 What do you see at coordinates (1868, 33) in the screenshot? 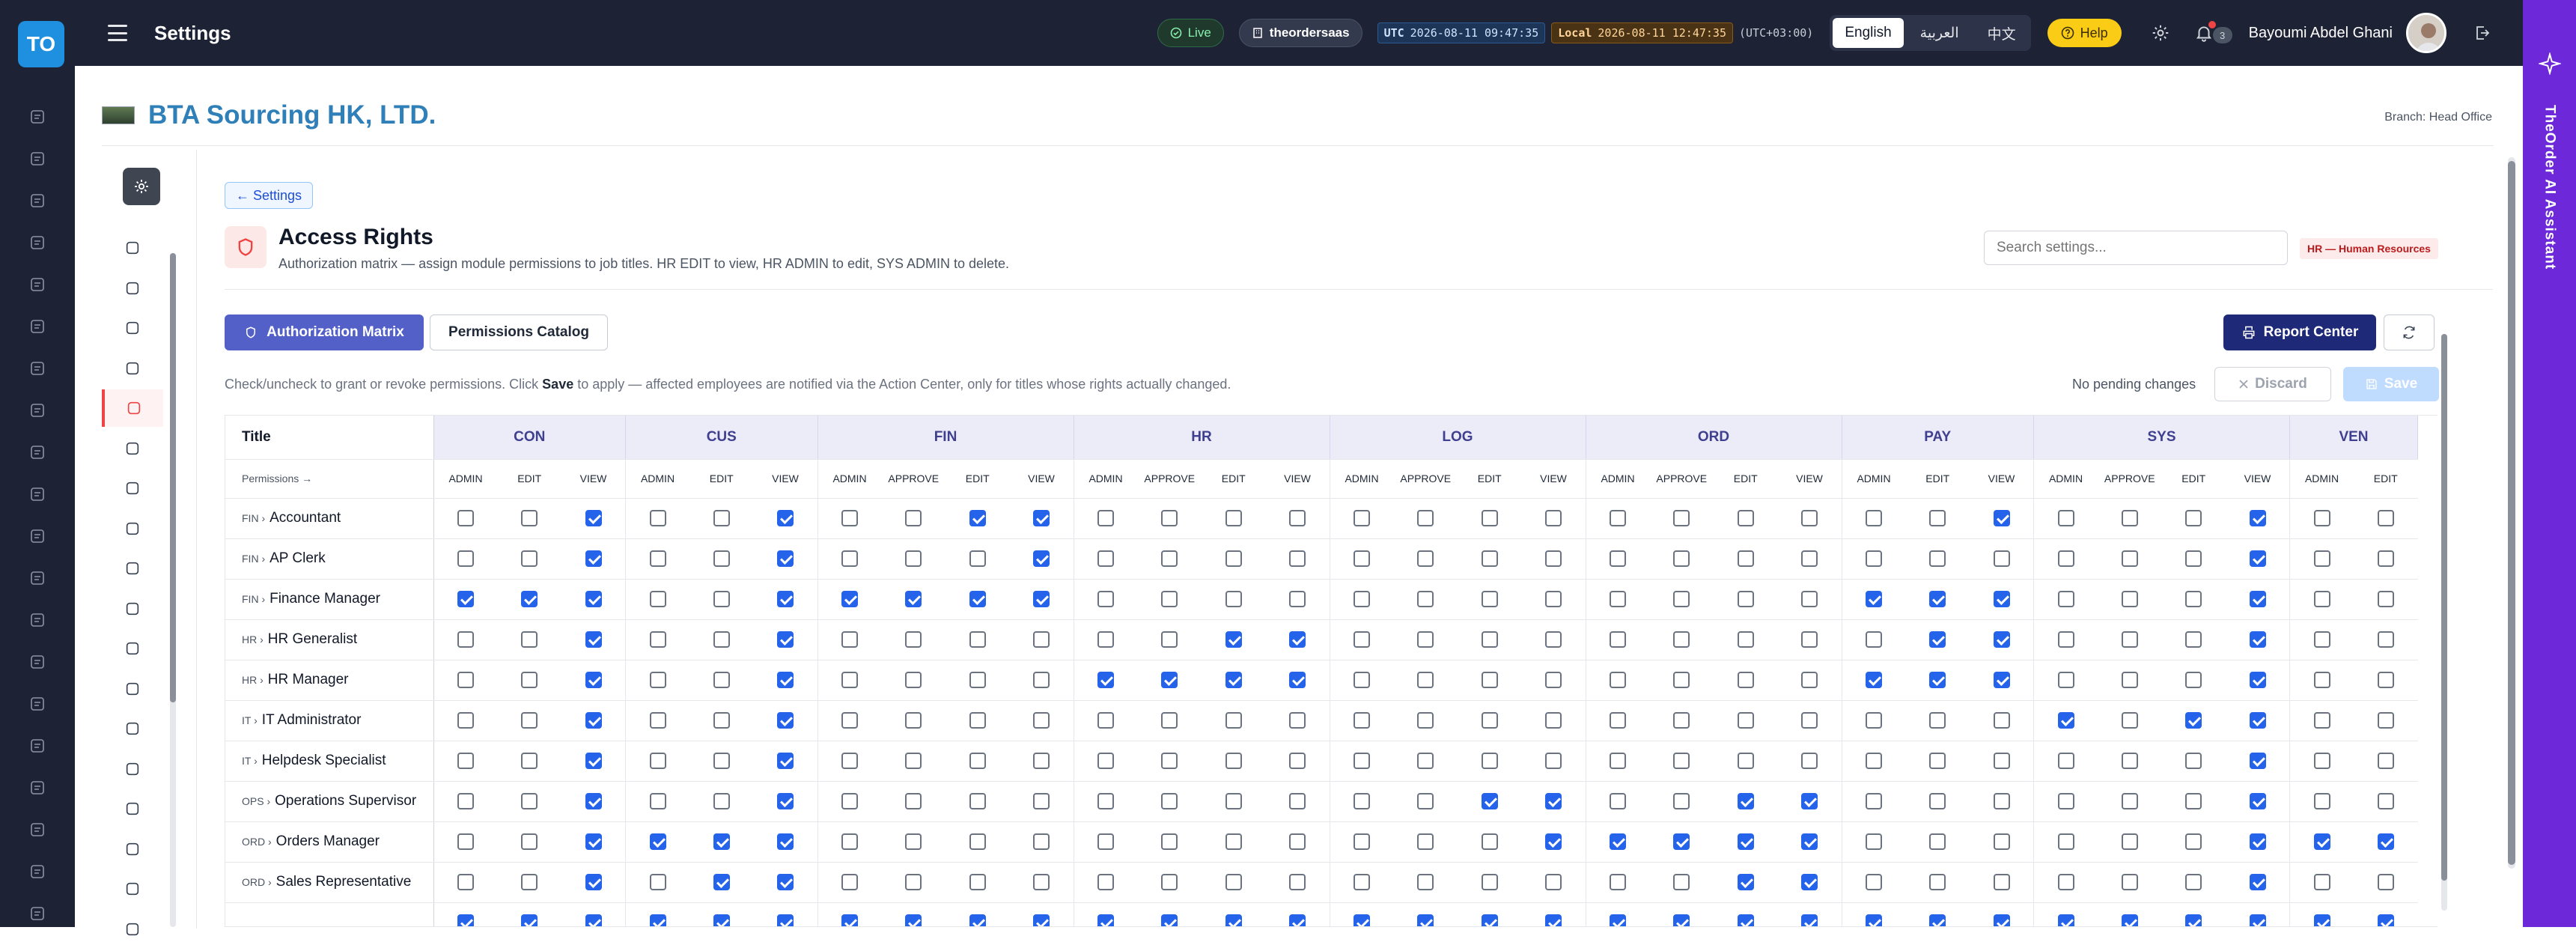
I see `lang-english: English` at bounding box center [1868, 33].